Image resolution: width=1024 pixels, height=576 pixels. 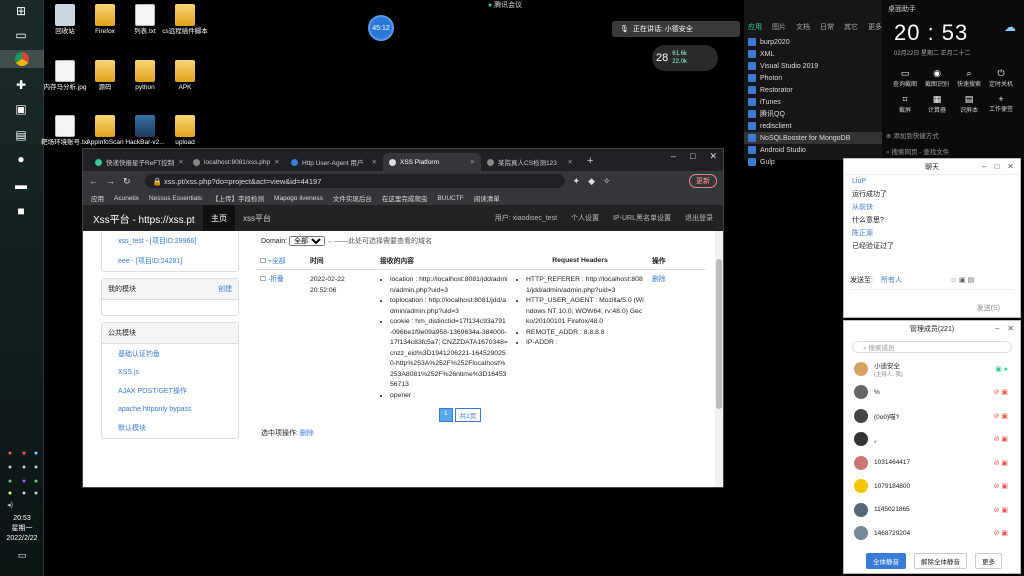 I want to click on launcher-app: Restorator, so click(x=813, y=90).